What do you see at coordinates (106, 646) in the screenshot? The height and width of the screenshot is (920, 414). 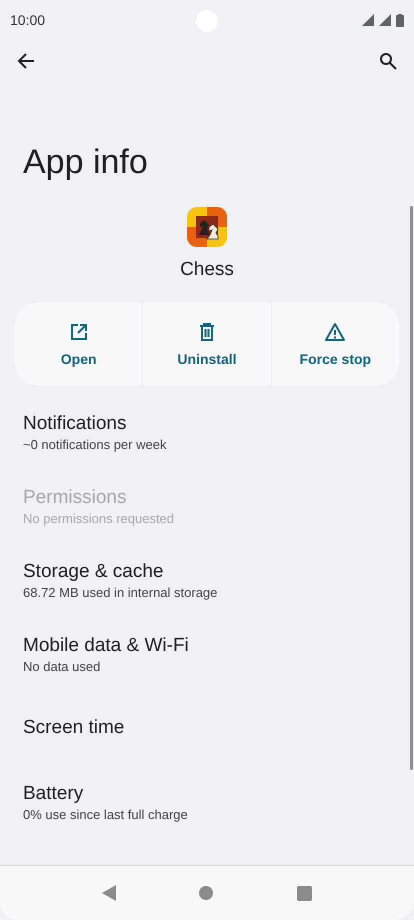 I see `item-title: Mobile data & Wi-Fi` at bounding box center [106, 646].